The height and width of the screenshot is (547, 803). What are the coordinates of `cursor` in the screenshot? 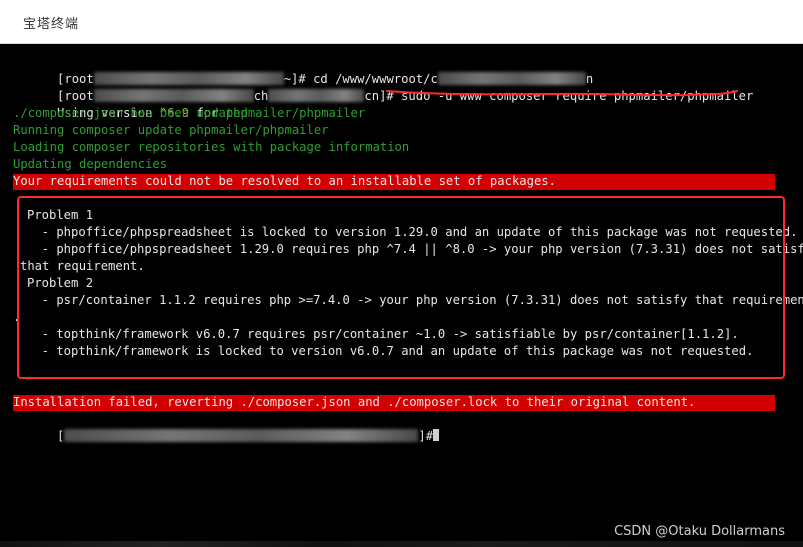 It's located at (436, 435).